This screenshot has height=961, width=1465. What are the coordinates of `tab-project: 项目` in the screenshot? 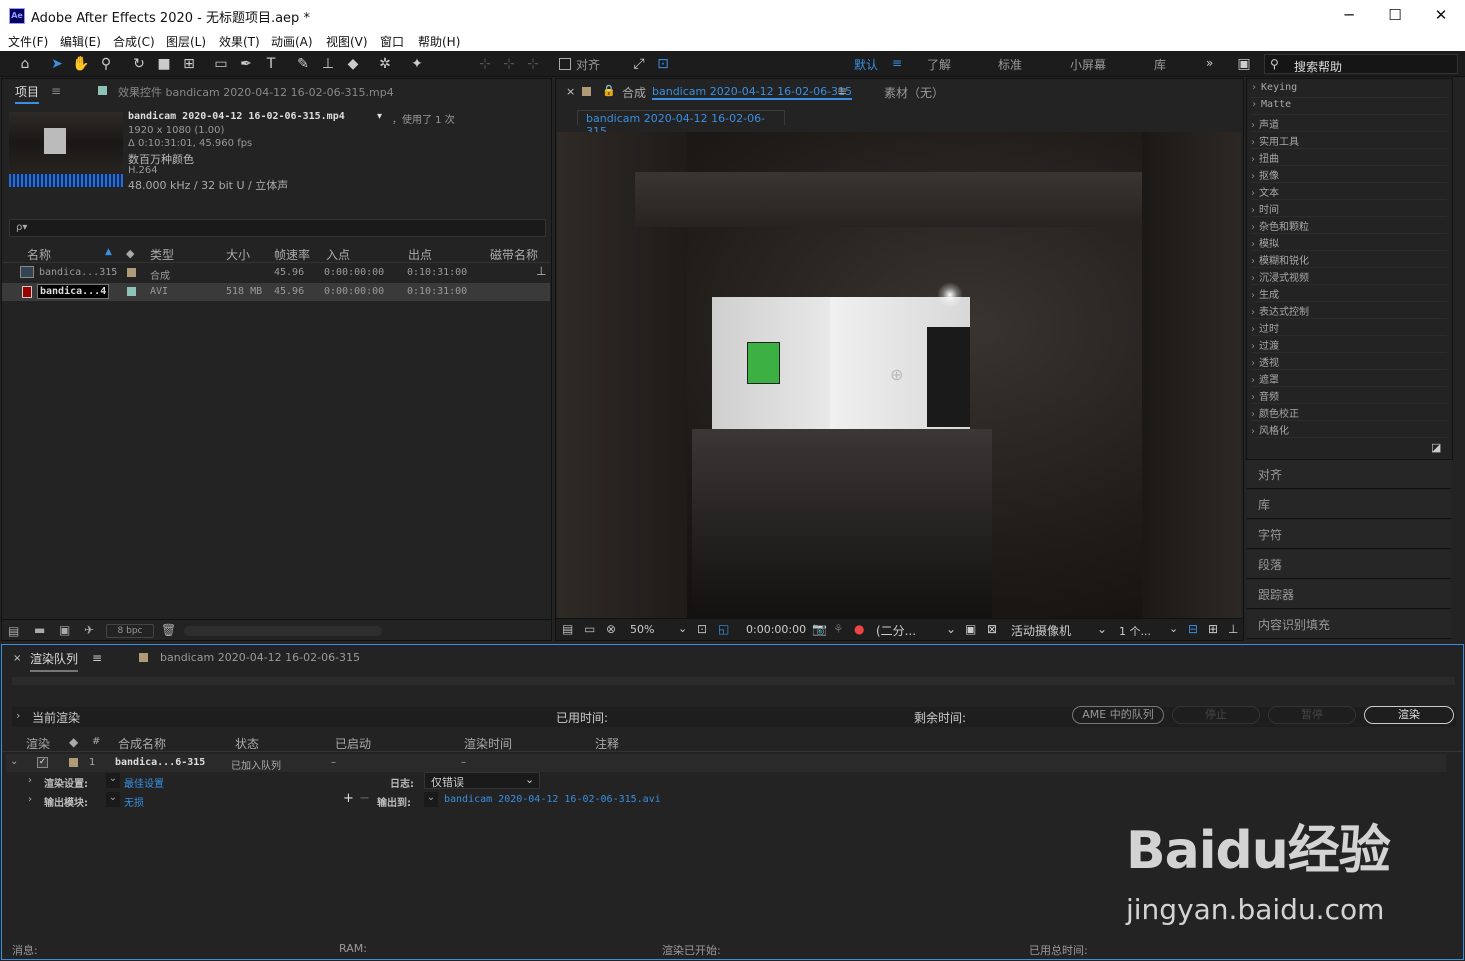 It's located at (27, 93).